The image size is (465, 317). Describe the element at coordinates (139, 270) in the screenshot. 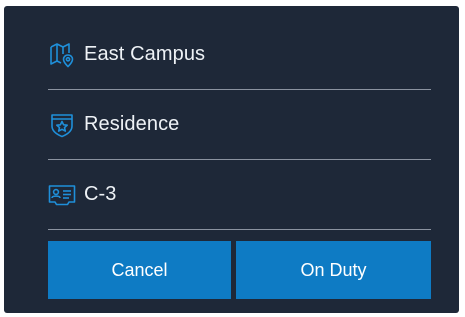

I see `cancel-button: Cancel` at that location.